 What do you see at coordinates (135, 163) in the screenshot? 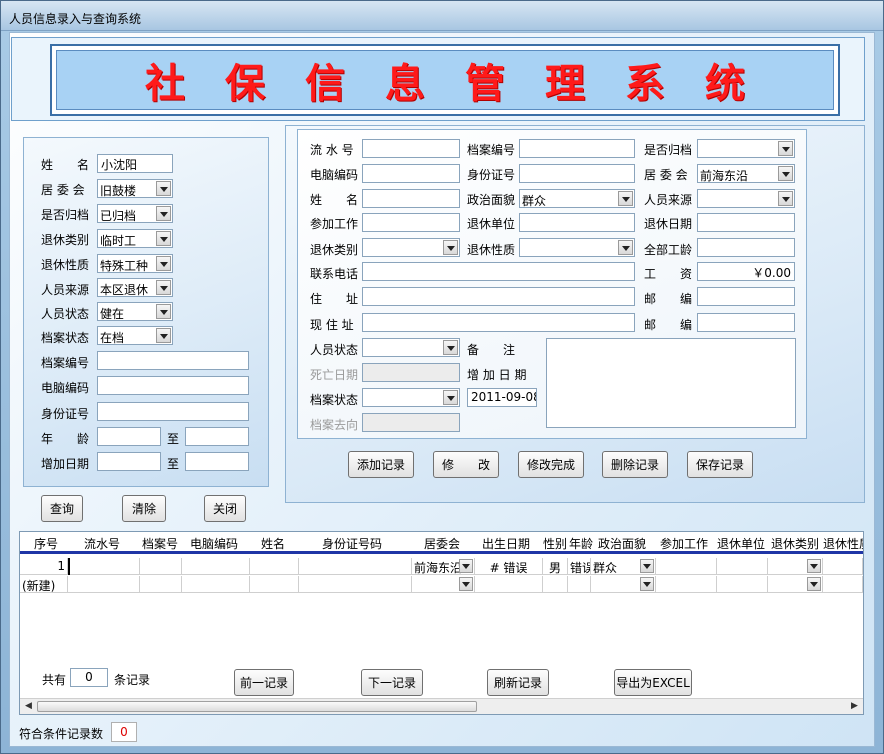
I see `query-name-input: 小沈阳` at bounding box center [135, 163].